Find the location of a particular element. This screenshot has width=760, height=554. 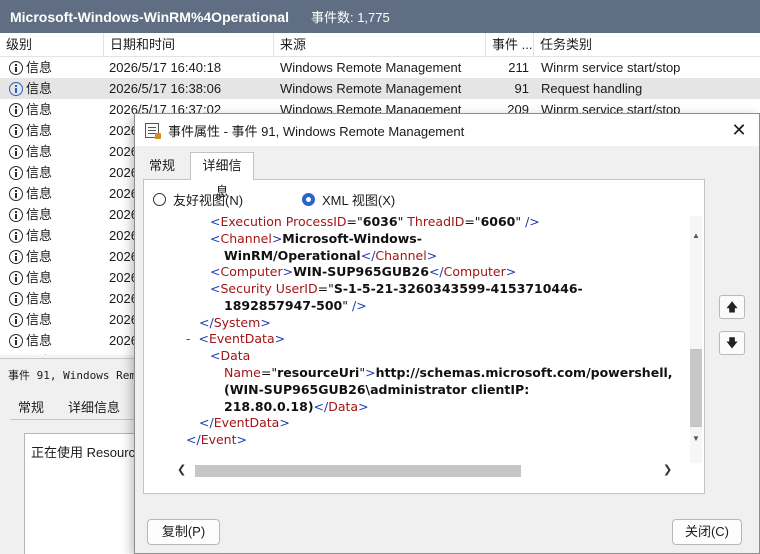

xml-horizontal-scrollbar: ❮ ❯ is located at coordinates (425, 470).